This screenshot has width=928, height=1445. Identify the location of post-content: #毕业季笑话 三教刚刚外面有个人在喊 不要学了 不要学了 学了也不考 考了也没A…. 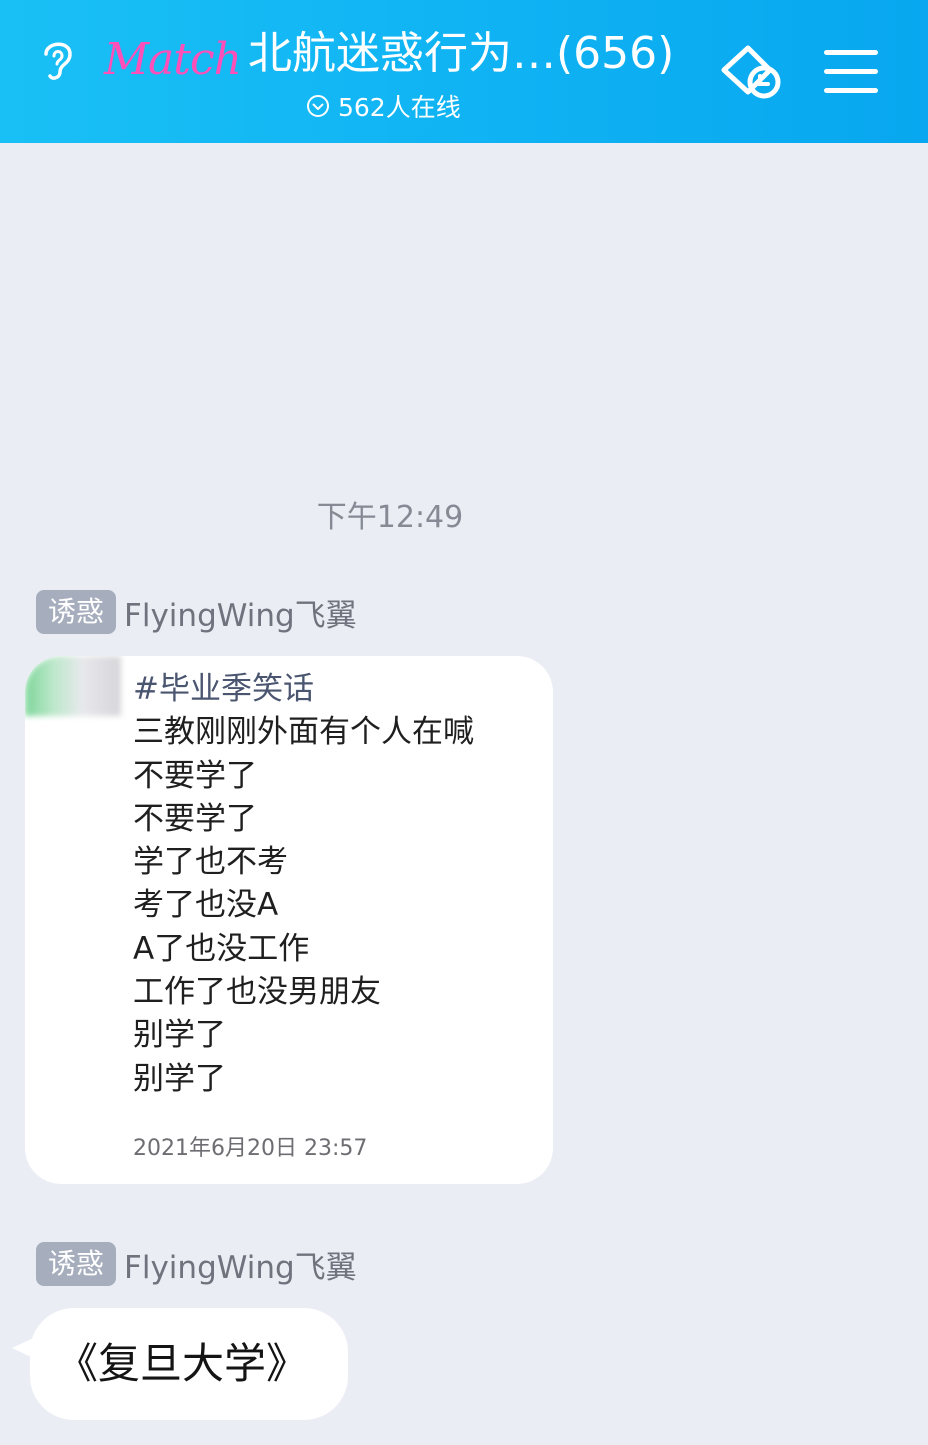
(338, 884).